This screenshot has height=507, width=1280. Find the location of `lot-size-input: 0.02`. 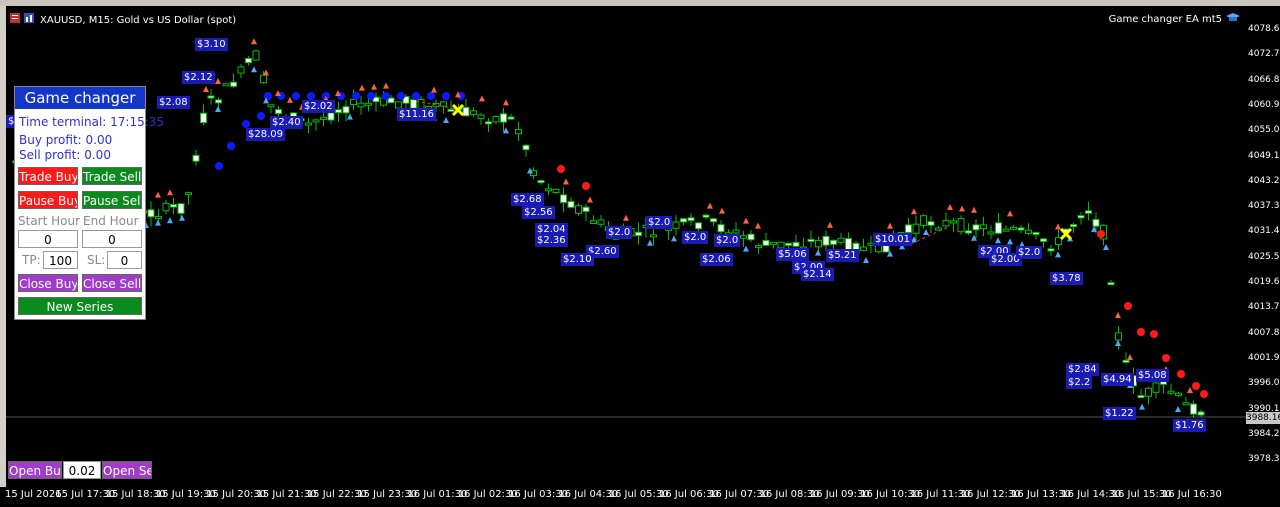

lot-size-input: 0.02 is located at coordinates (82, 470).